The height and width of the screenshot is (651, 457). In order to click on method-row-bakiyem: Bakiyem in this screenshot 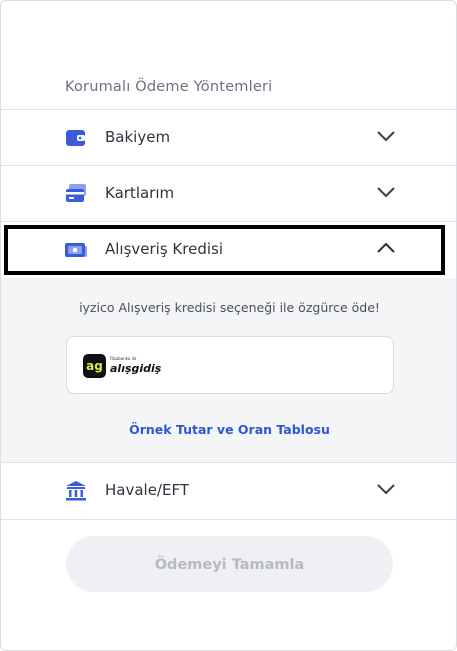, I will do `click(228, 137)`.